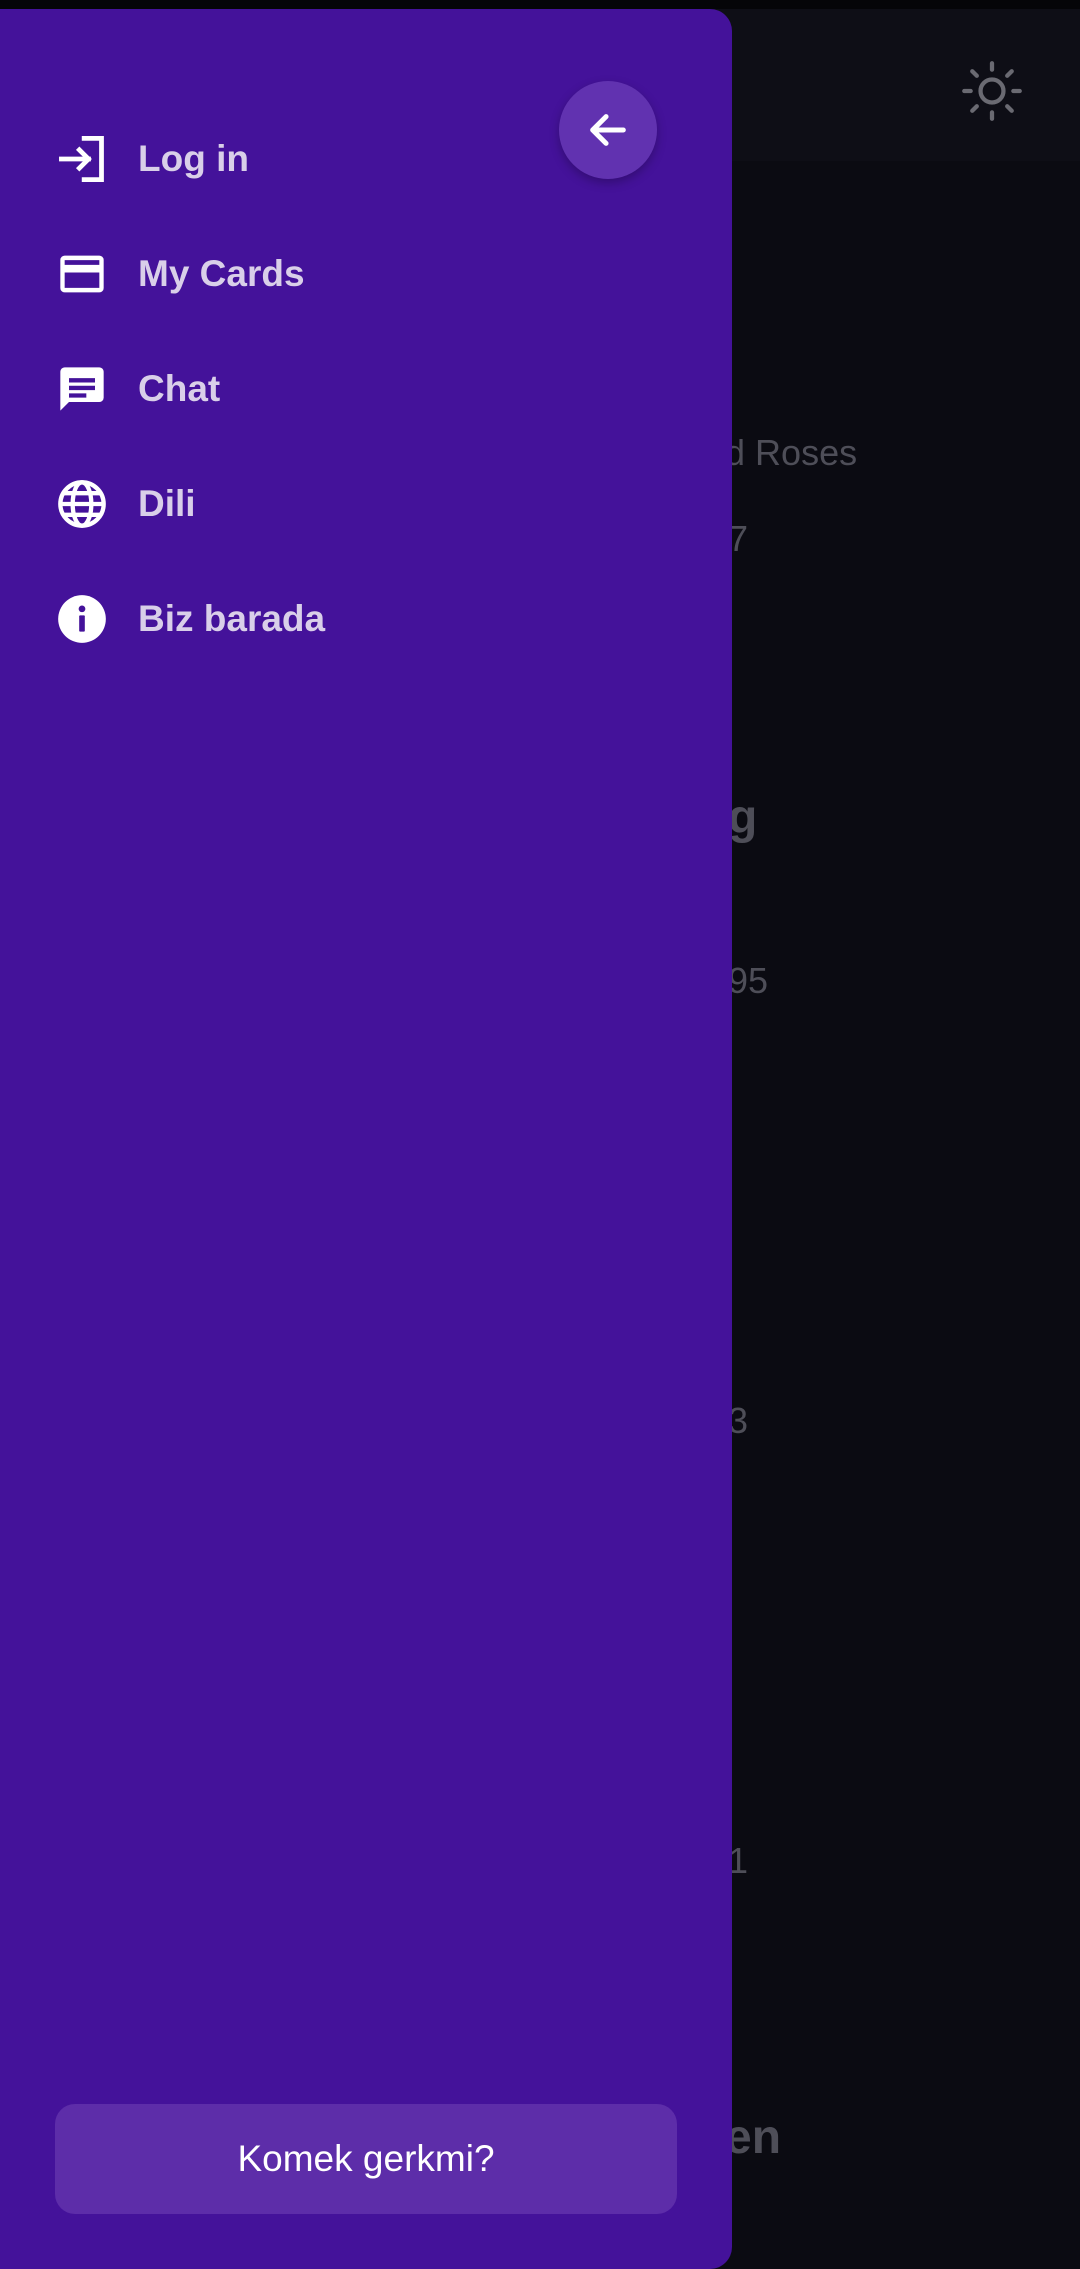 The height and width of the screenshot is (2269, 1080). I want to click on menu-item-label: Chat, so click(179, 388).